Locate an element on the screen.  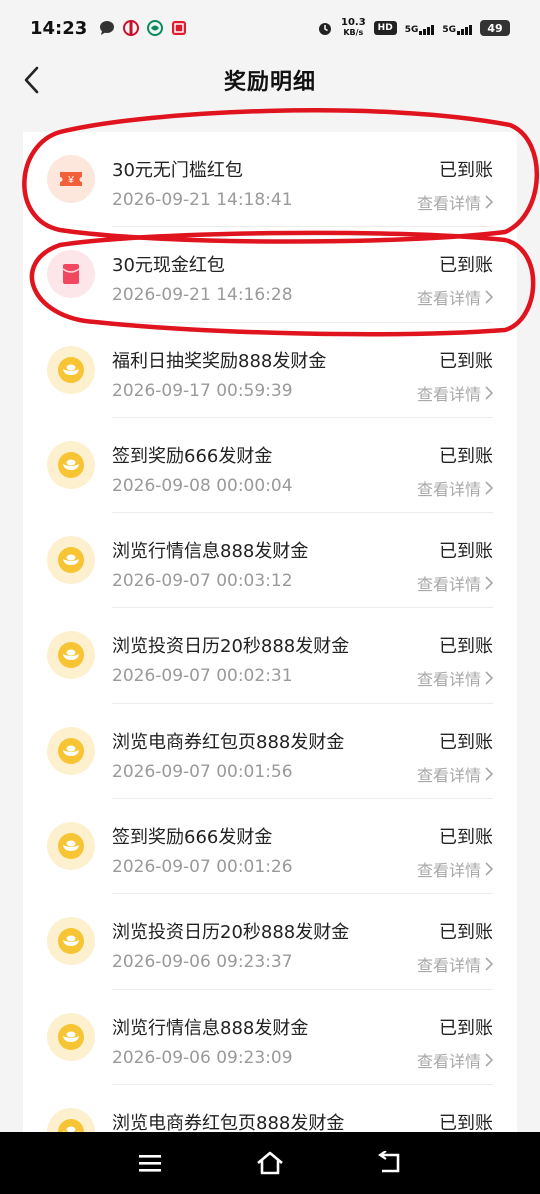
reward-title: 30元现金红包 is located at coordinates (168, 266).